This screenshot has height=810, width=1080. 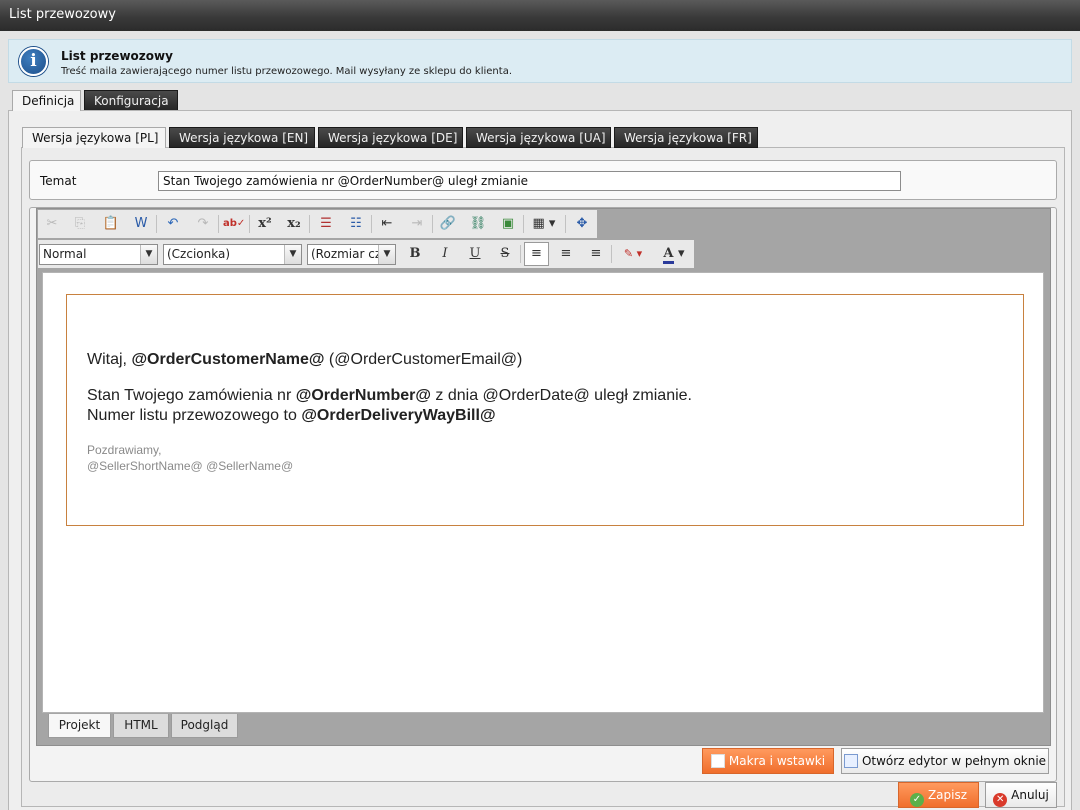 What do you see at coordinates (234, 224) in the screenshot?
I see `spellcheck-icon: ab✓` at bounding box center [234, 224].